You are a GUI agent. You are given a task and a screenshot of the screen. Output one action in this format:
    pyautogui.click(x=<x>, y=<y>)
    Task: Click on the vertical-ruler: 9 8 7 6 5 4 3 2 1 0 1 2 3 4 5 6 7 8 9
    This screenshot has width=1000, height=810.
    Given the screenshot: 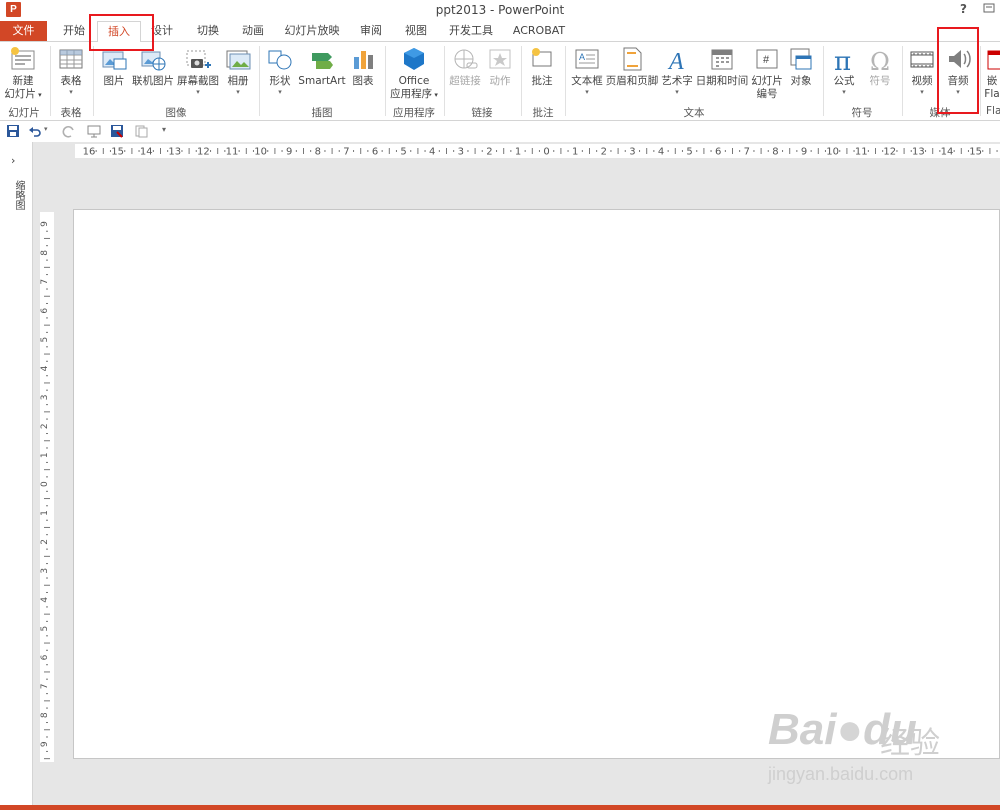 What is the action you would take?
    pyautogui.click(x=47, y=487)
    